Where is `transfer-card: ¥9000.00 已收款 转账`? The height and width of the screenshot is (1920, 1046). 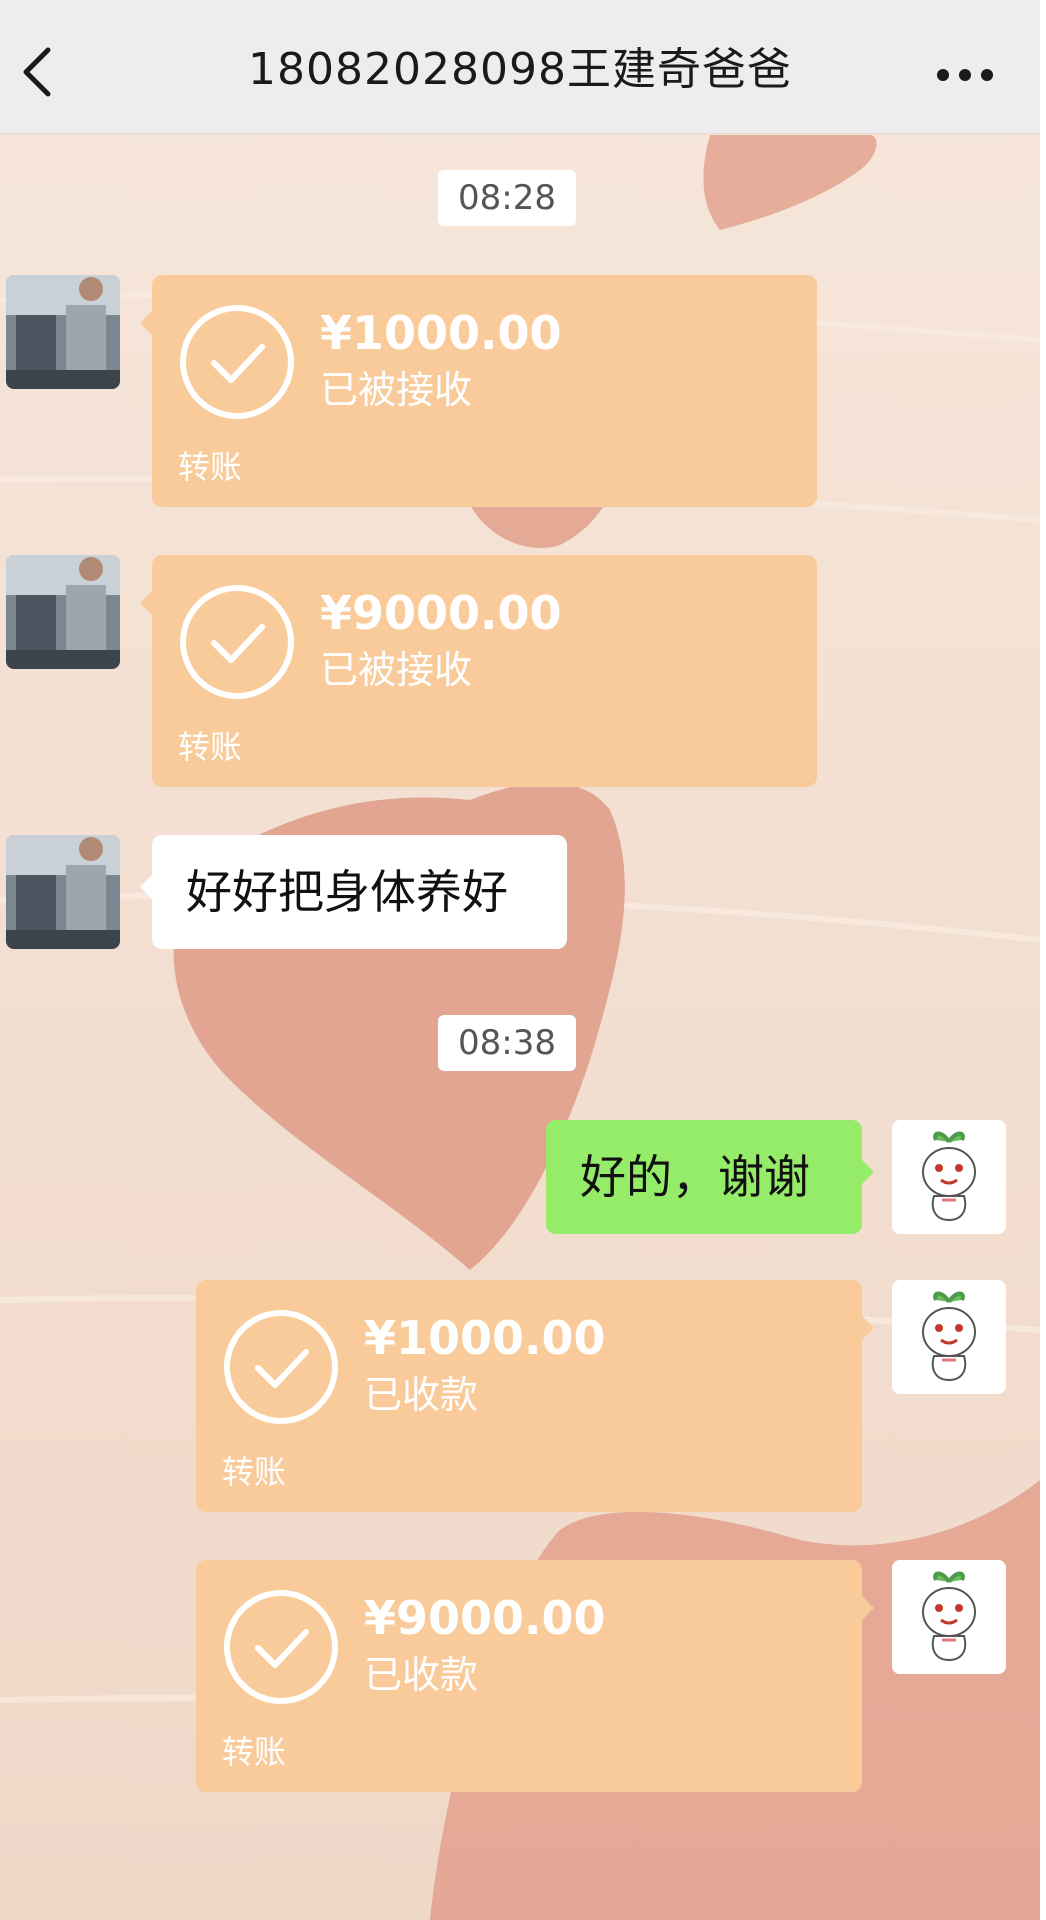 transfer-card: ¥9000.00 已收款 转账 is located at coordinates (535, 1676).